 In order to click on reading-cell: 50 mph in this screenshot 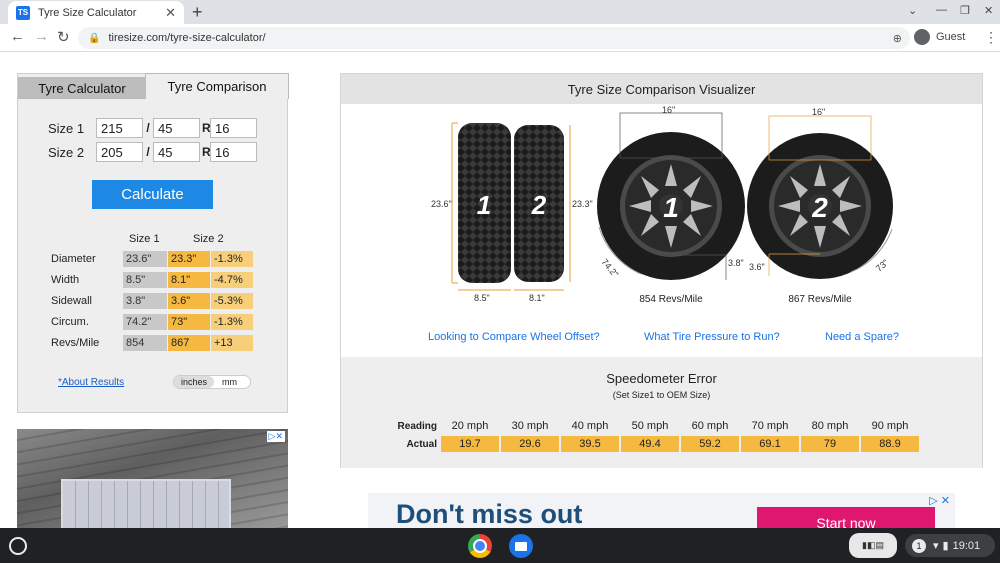, I will do `click(650, 426)`.